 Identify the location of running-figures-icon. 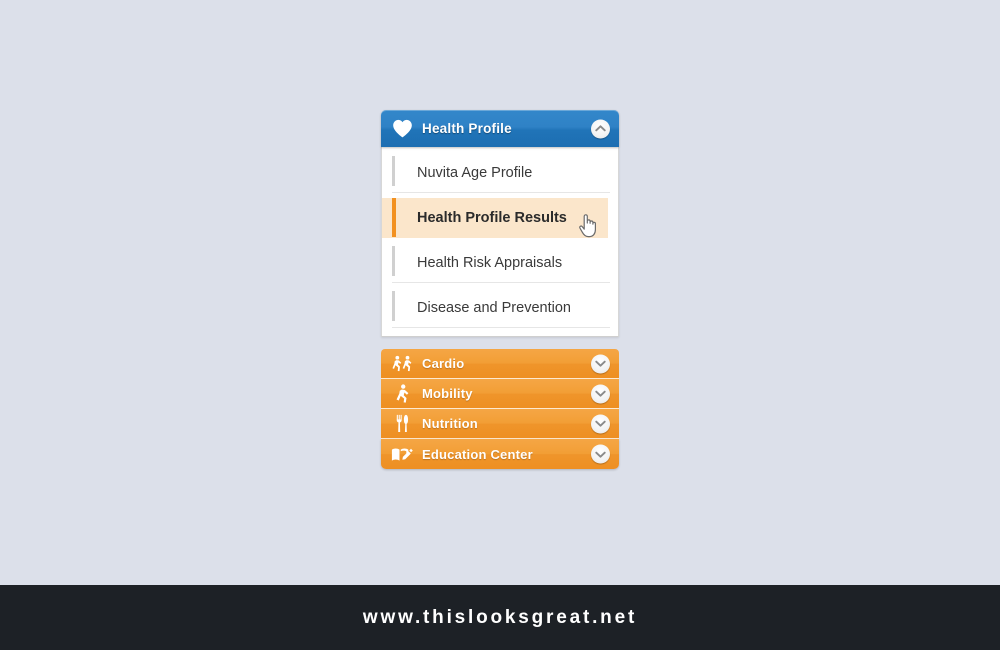
(402, 364).